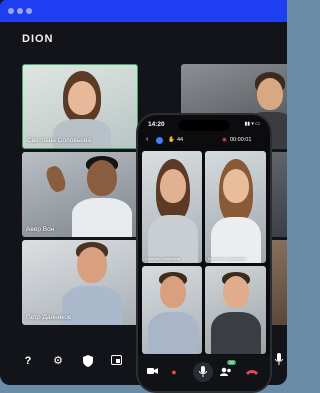 Image resolution: width=320 pixels, height=393 pixels. Describe the element at coordinates (80, 106) in the screenshot. I see `video-tile-1: Светлана Соловьева` at that location.